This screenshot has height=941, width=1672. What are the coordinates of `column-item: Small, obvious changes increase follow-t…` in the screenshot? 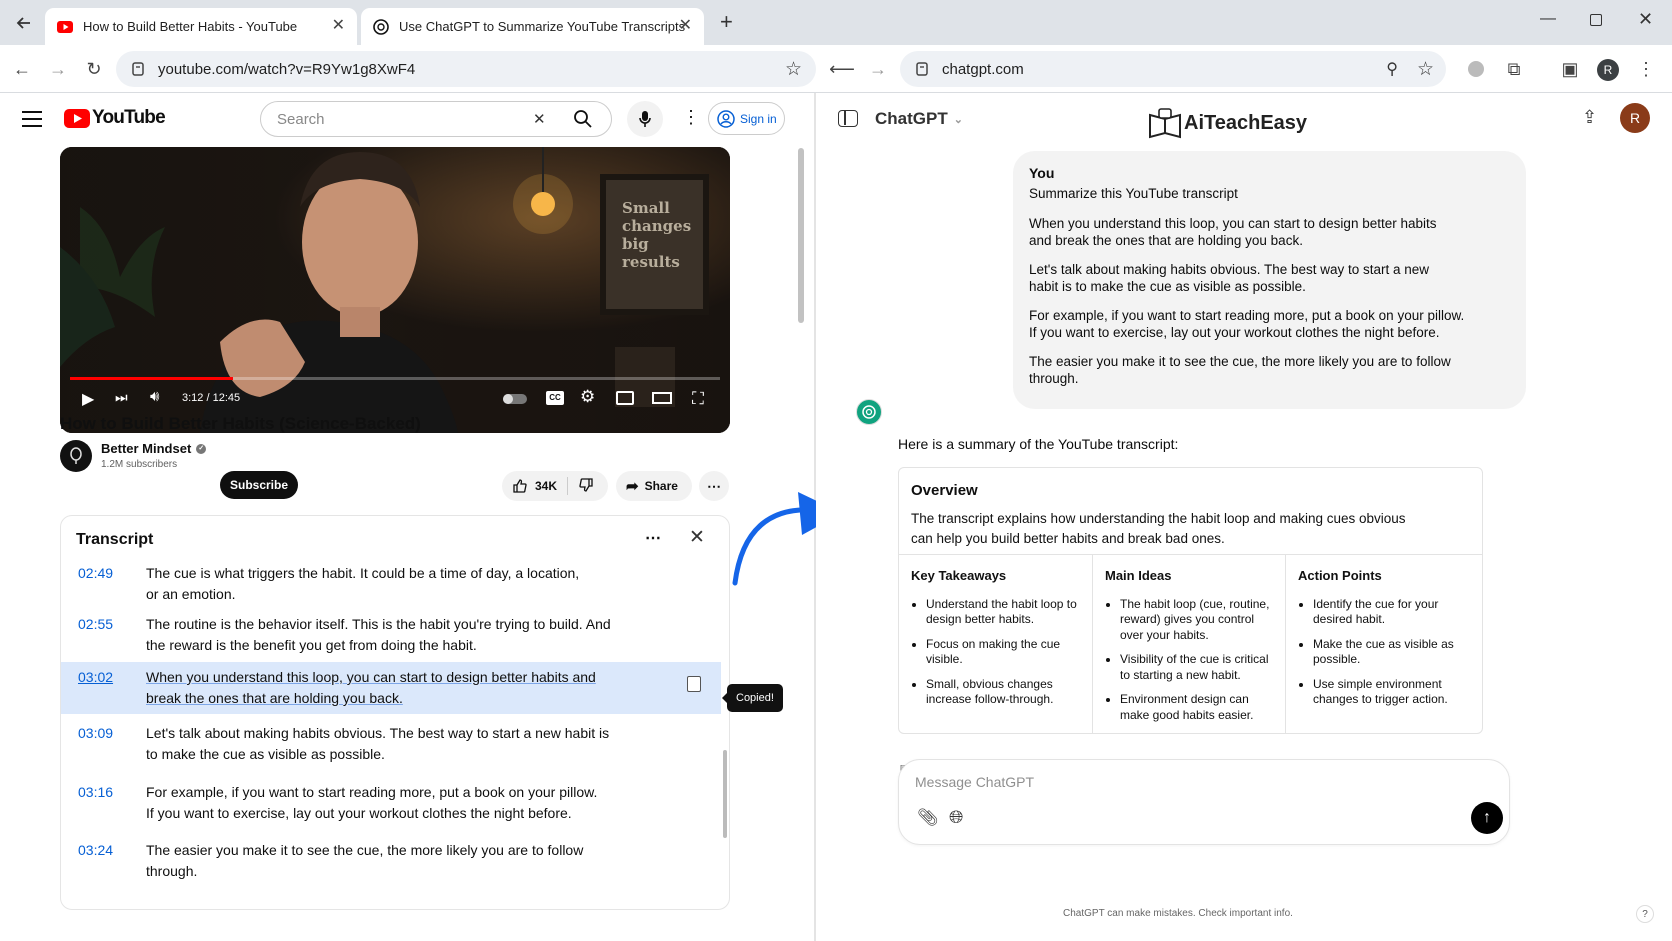 It's located at (1009, 692).